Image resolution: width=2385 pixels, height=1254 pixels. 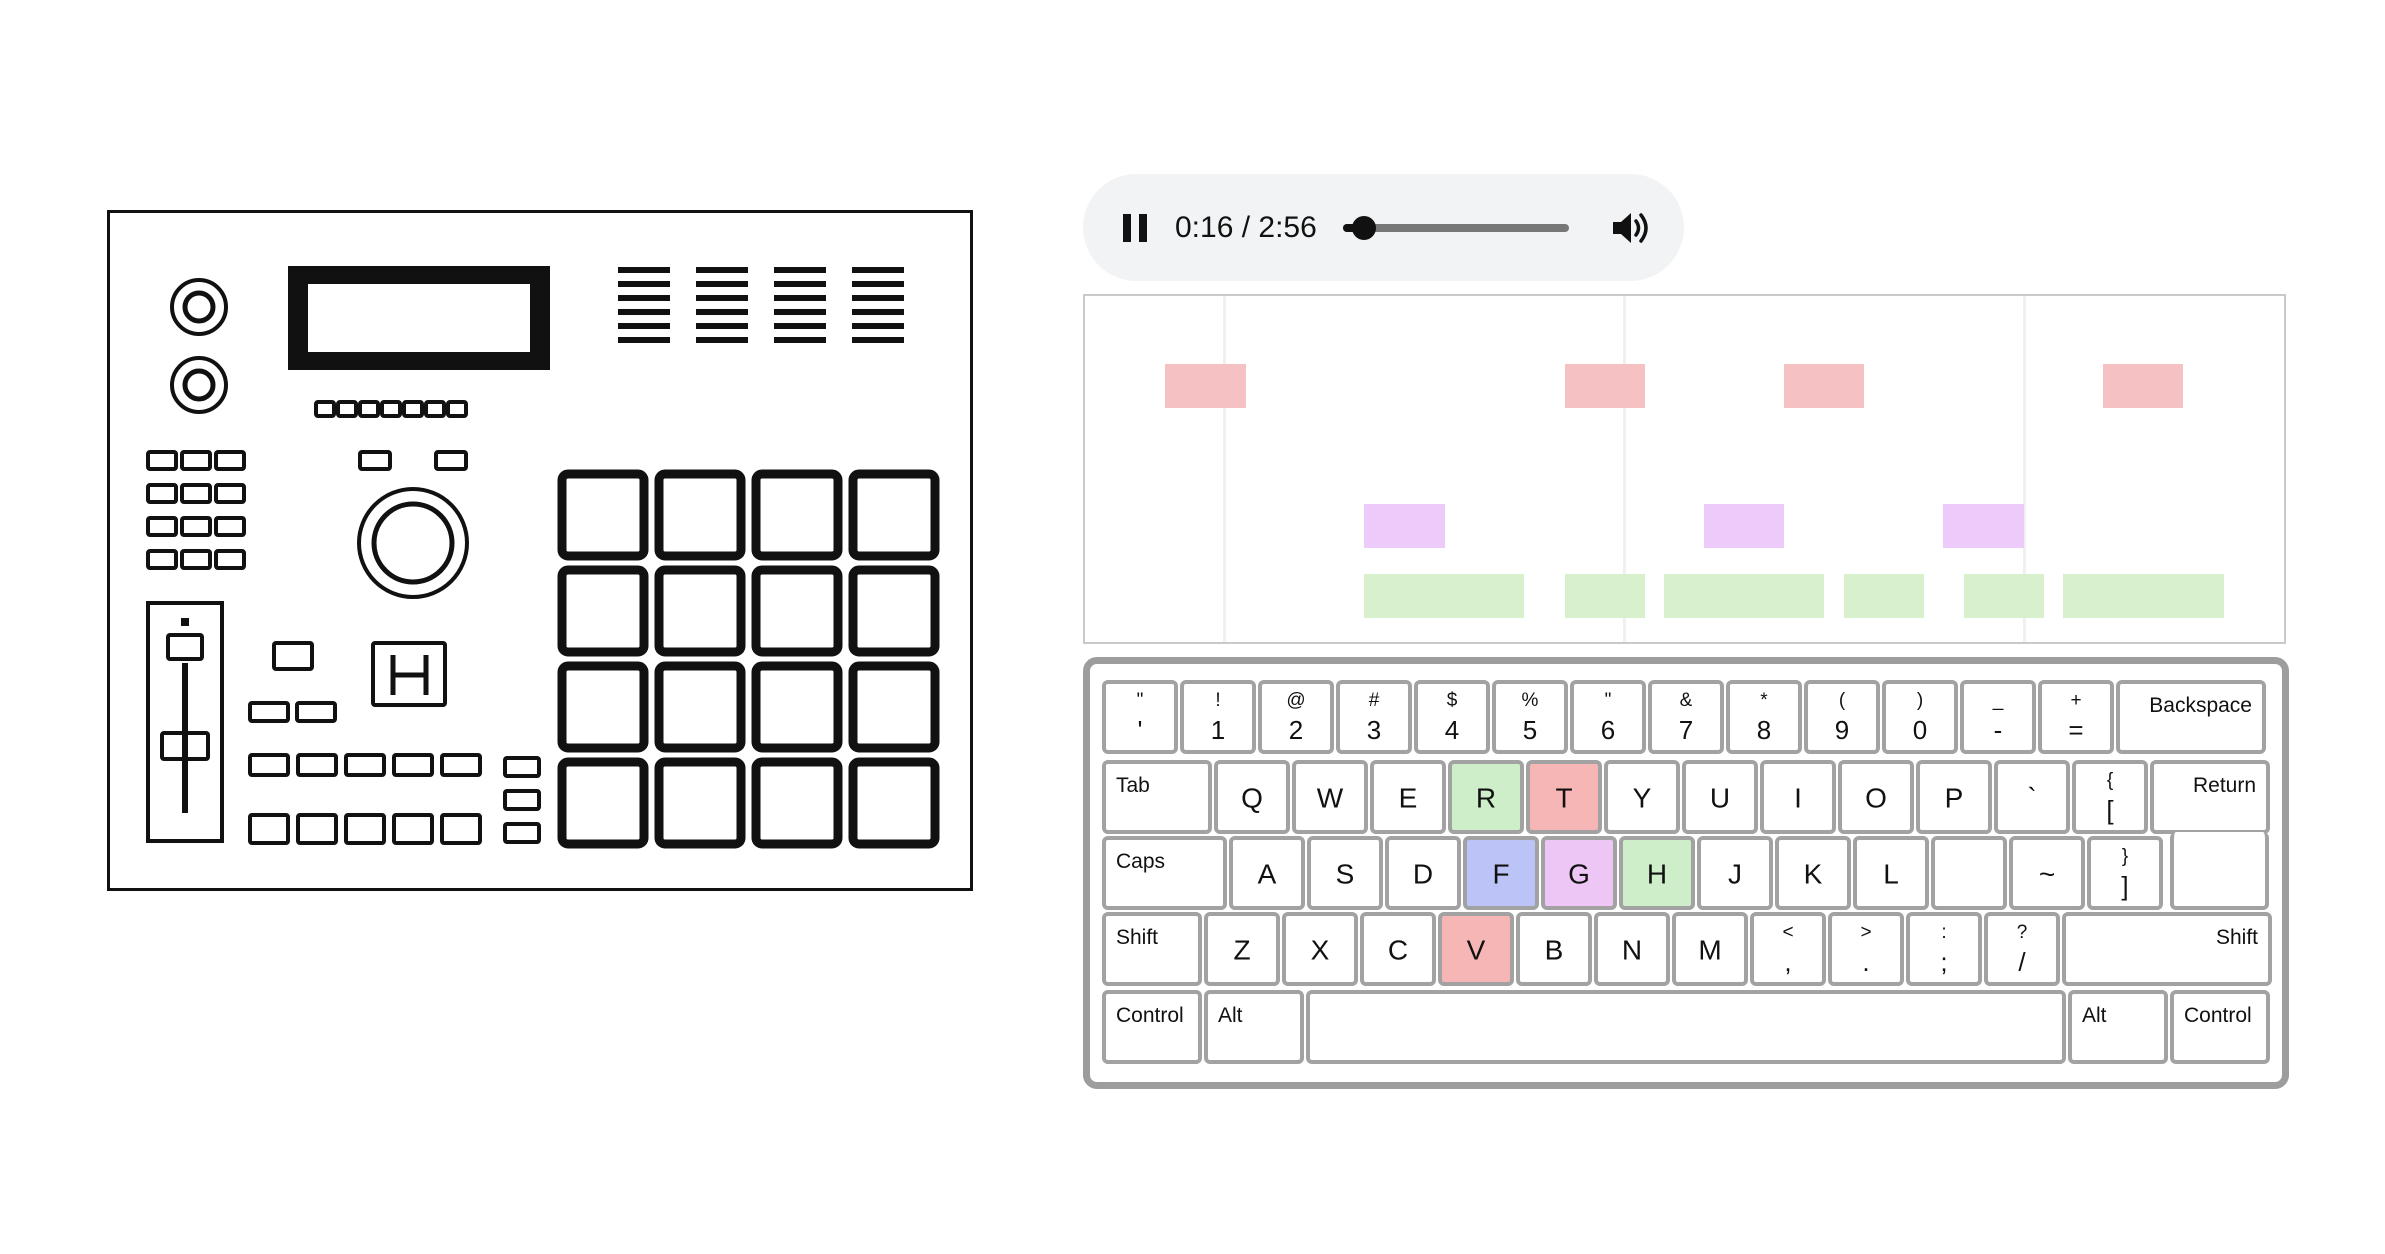 What do you see at coordinates (1891, 873) in the screenshot?
I see `key-l: L` at bounding box center [1891, 873].